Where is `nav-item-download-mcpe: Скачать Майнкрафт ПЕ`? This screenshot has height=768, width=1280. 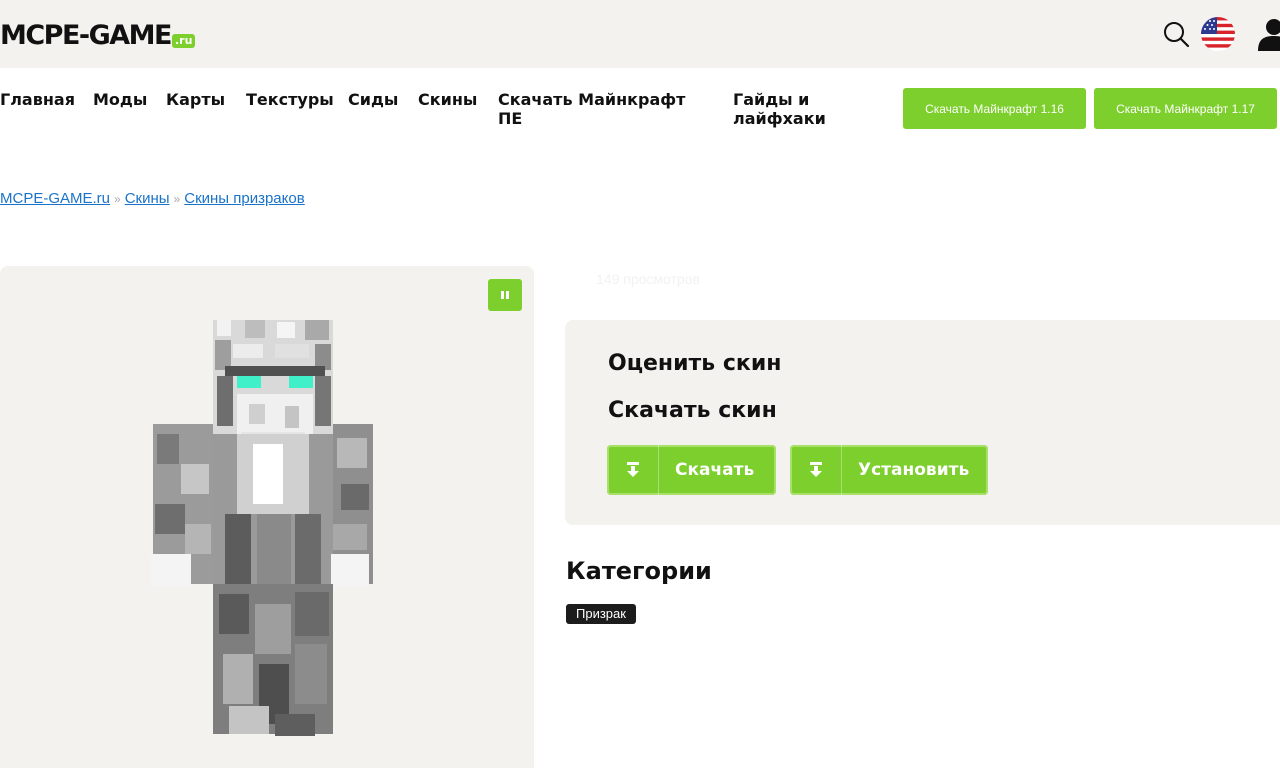 nav-item-download-mcpe: Скачать Майнкрафт ПЕ is located at coordinates (598, 109).